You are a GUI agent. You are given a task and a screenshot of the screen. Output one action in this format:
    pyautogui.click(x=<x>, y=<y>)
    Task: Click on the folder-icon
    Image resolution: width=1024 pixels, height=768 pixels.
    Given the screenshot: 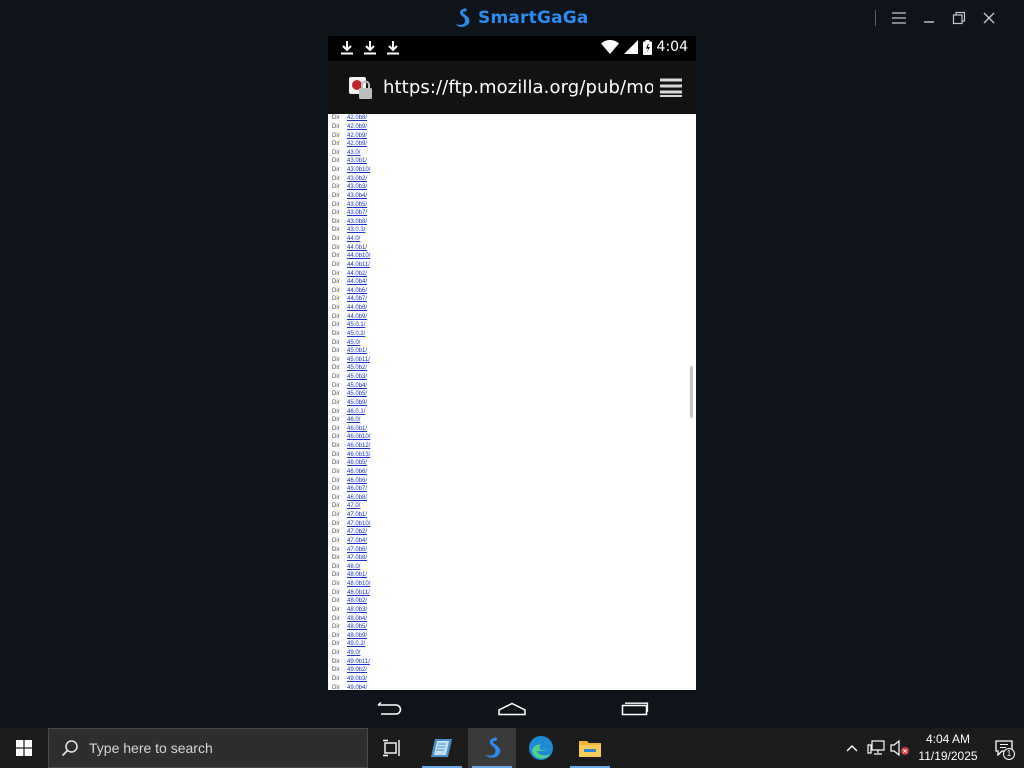 What is the action you would take?
    pyautogui.click(x=590, y=749)
    